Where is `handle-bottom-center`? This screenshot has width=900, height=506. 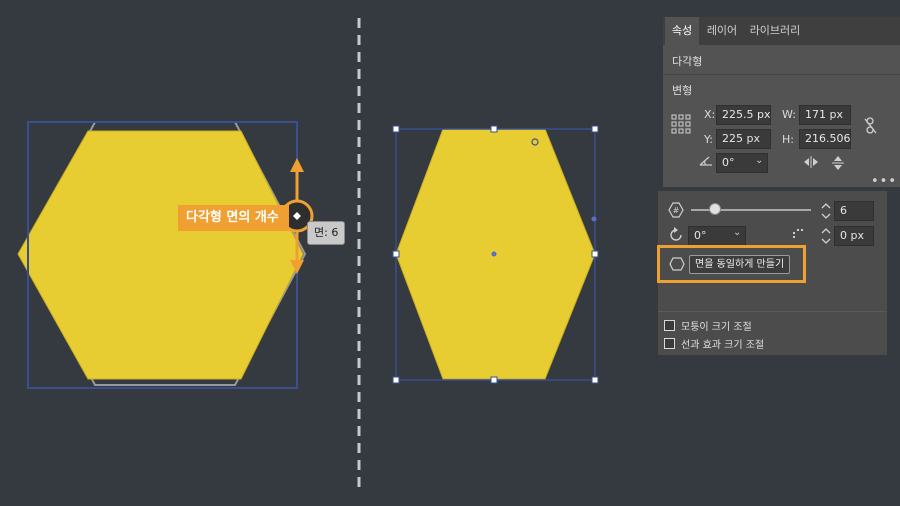 handle-bottom-center is located at coordinates (494, 380).